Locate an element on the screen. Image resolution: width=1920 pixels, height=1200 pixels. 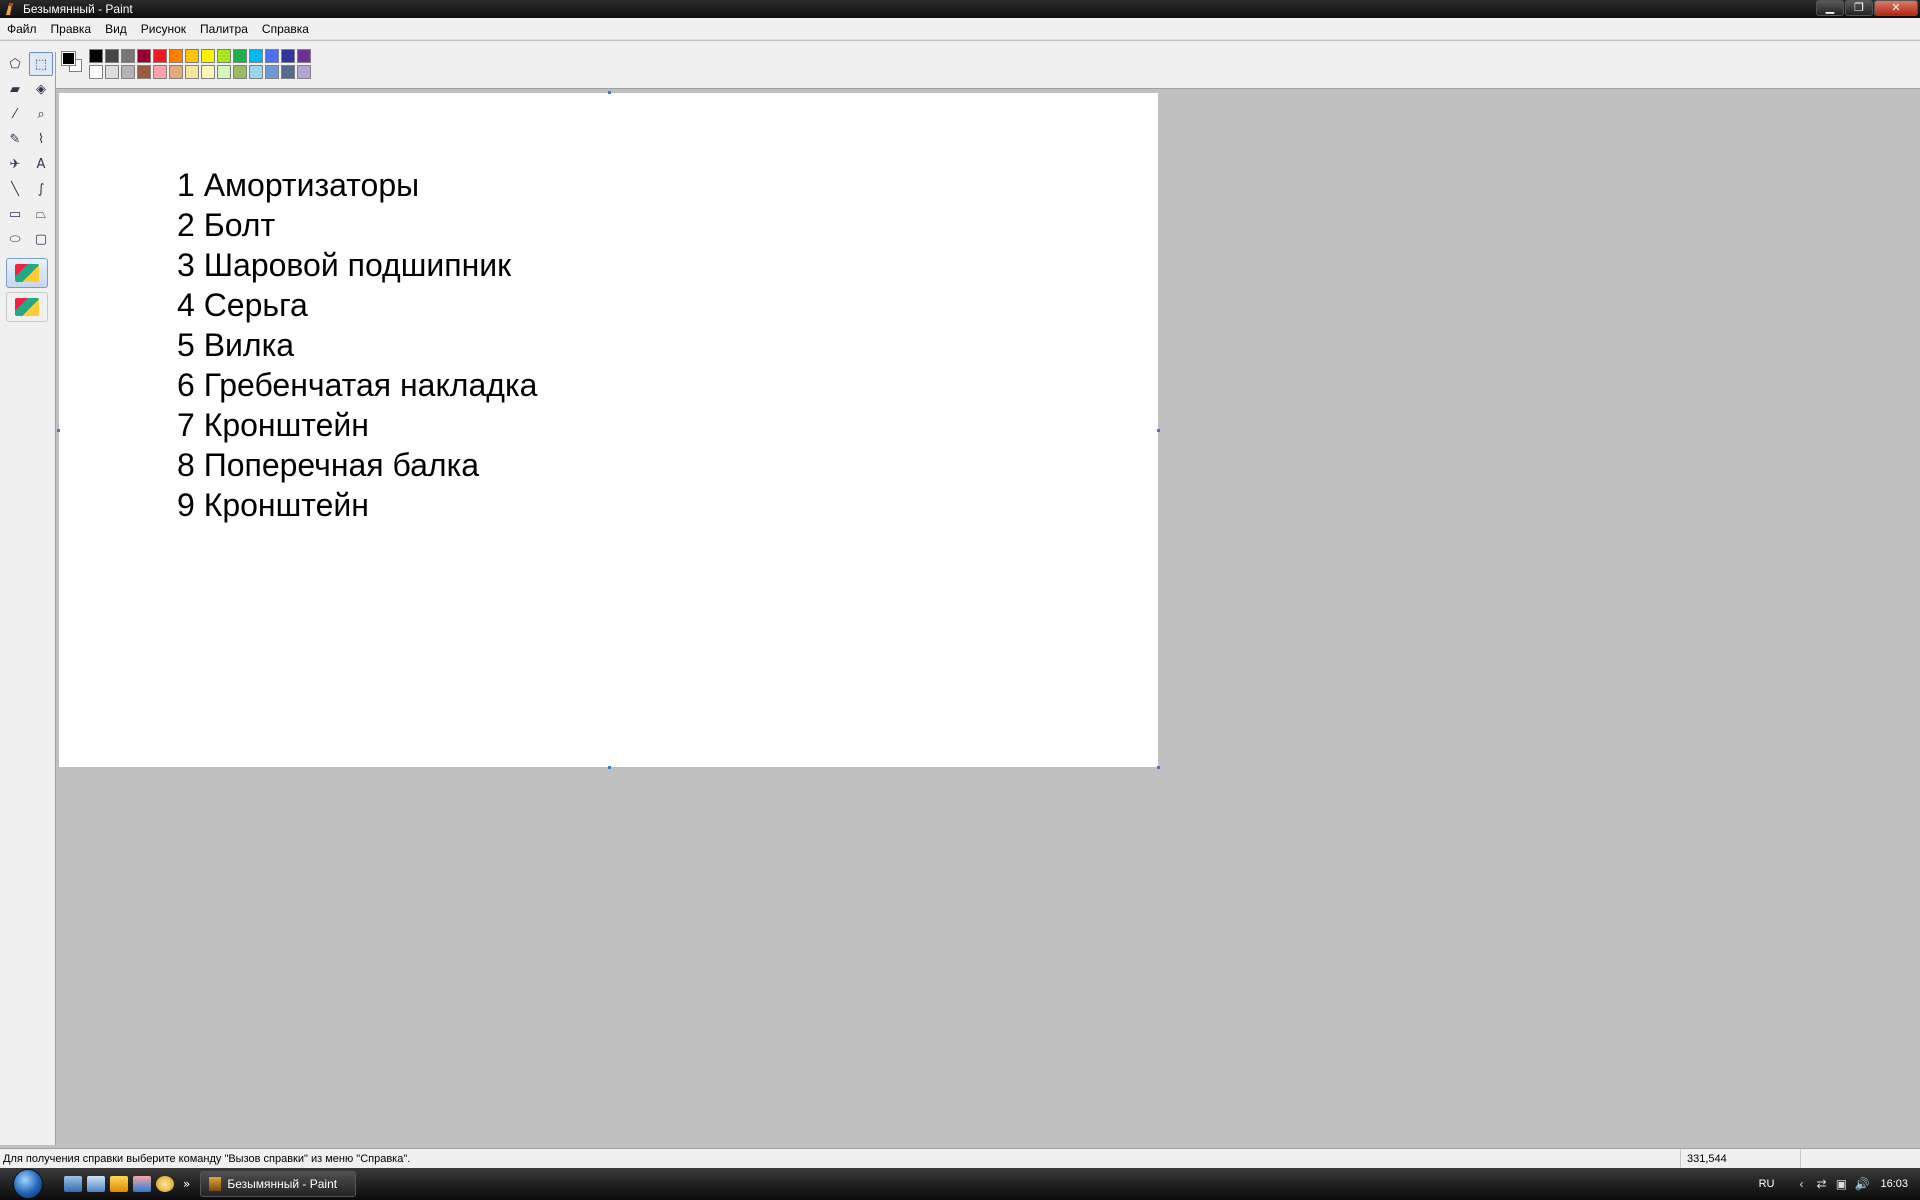
free-select-icon: ⬠ is located at coordinates (15, 64).